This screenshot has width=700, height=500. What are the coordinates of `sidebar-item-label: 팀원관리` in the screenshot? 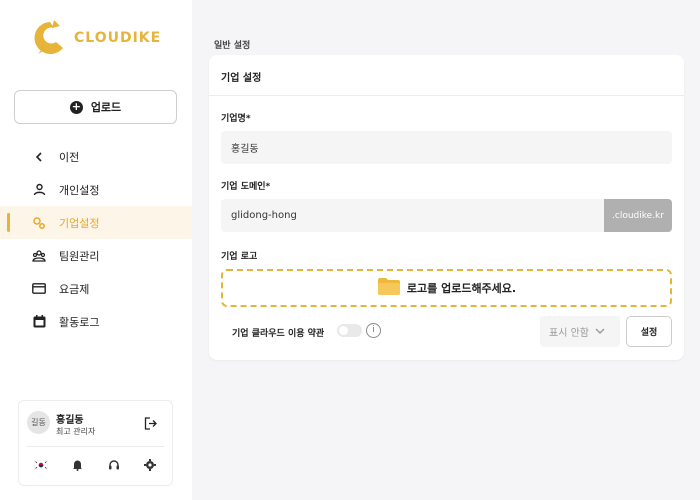 It's located at (79, 256).